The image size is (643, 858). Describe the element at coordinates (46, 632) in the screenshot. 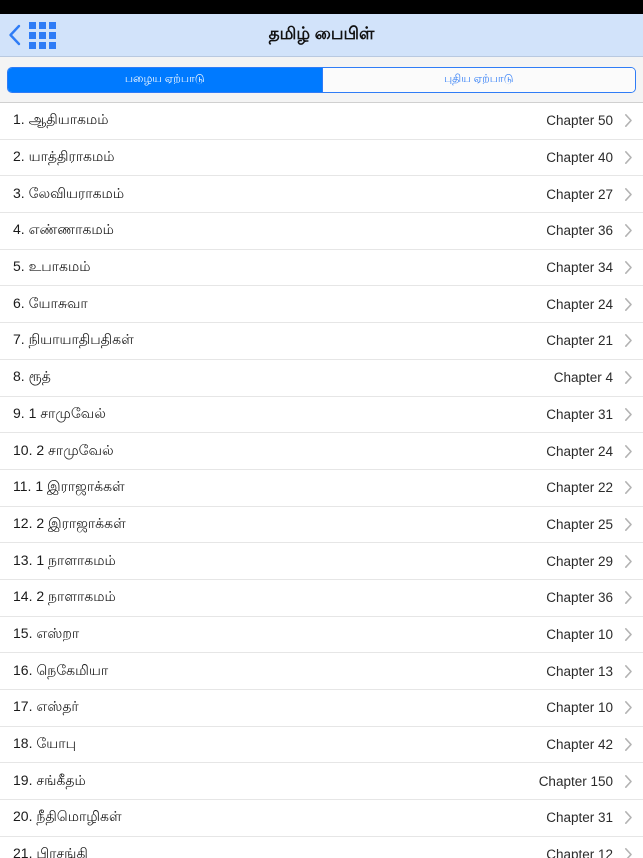

I see `book-name: 15. எஸ்றா` at that location.